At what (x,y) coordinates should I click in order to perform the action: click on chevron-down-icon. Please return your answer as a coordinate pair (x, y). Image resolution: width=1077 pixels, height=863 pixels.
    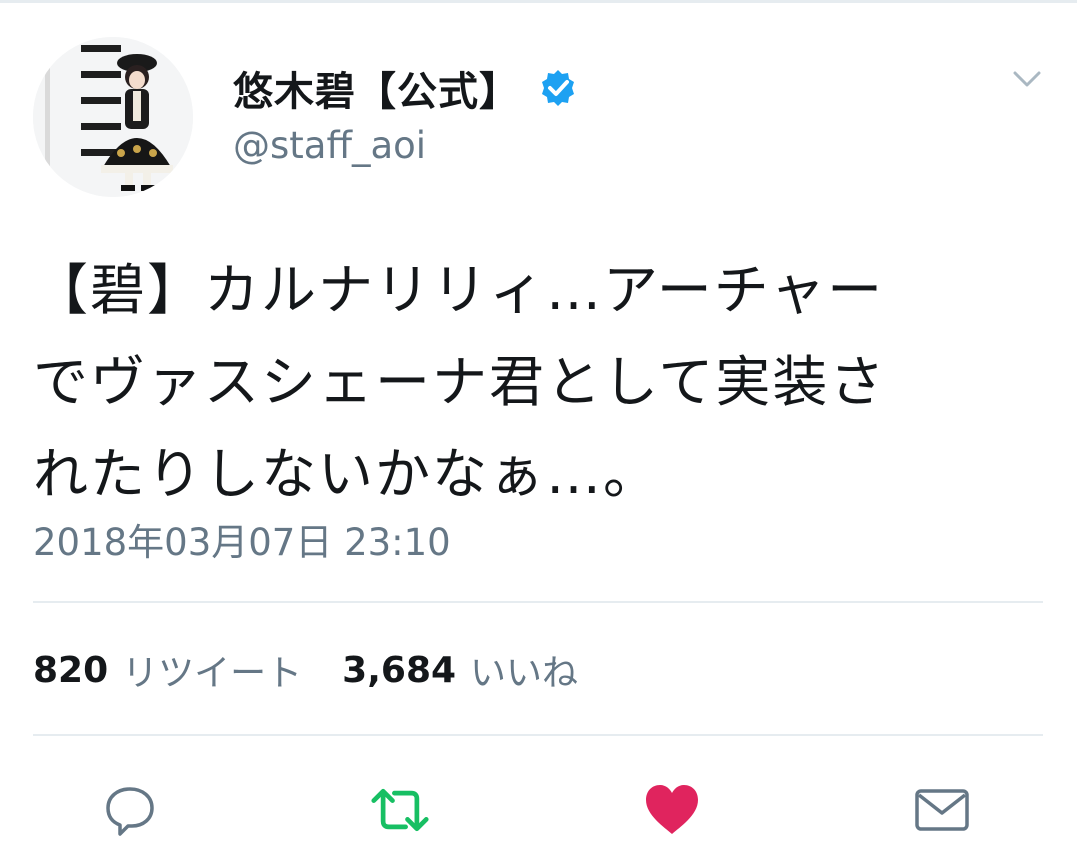
    Looking at the image, I should click on (1027, 79).